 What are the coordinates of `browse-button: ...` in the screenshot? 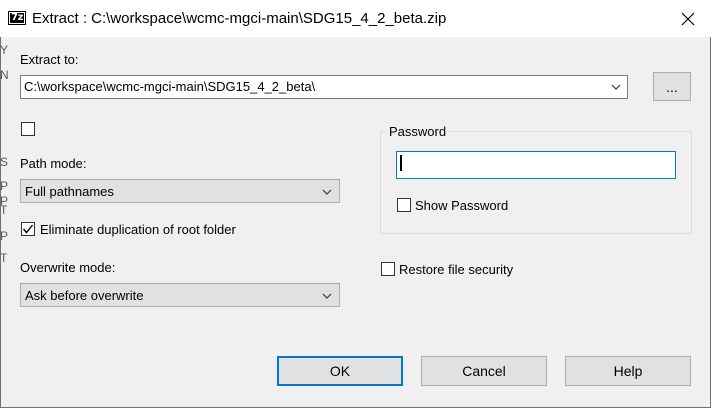 It's located at (672, 86).